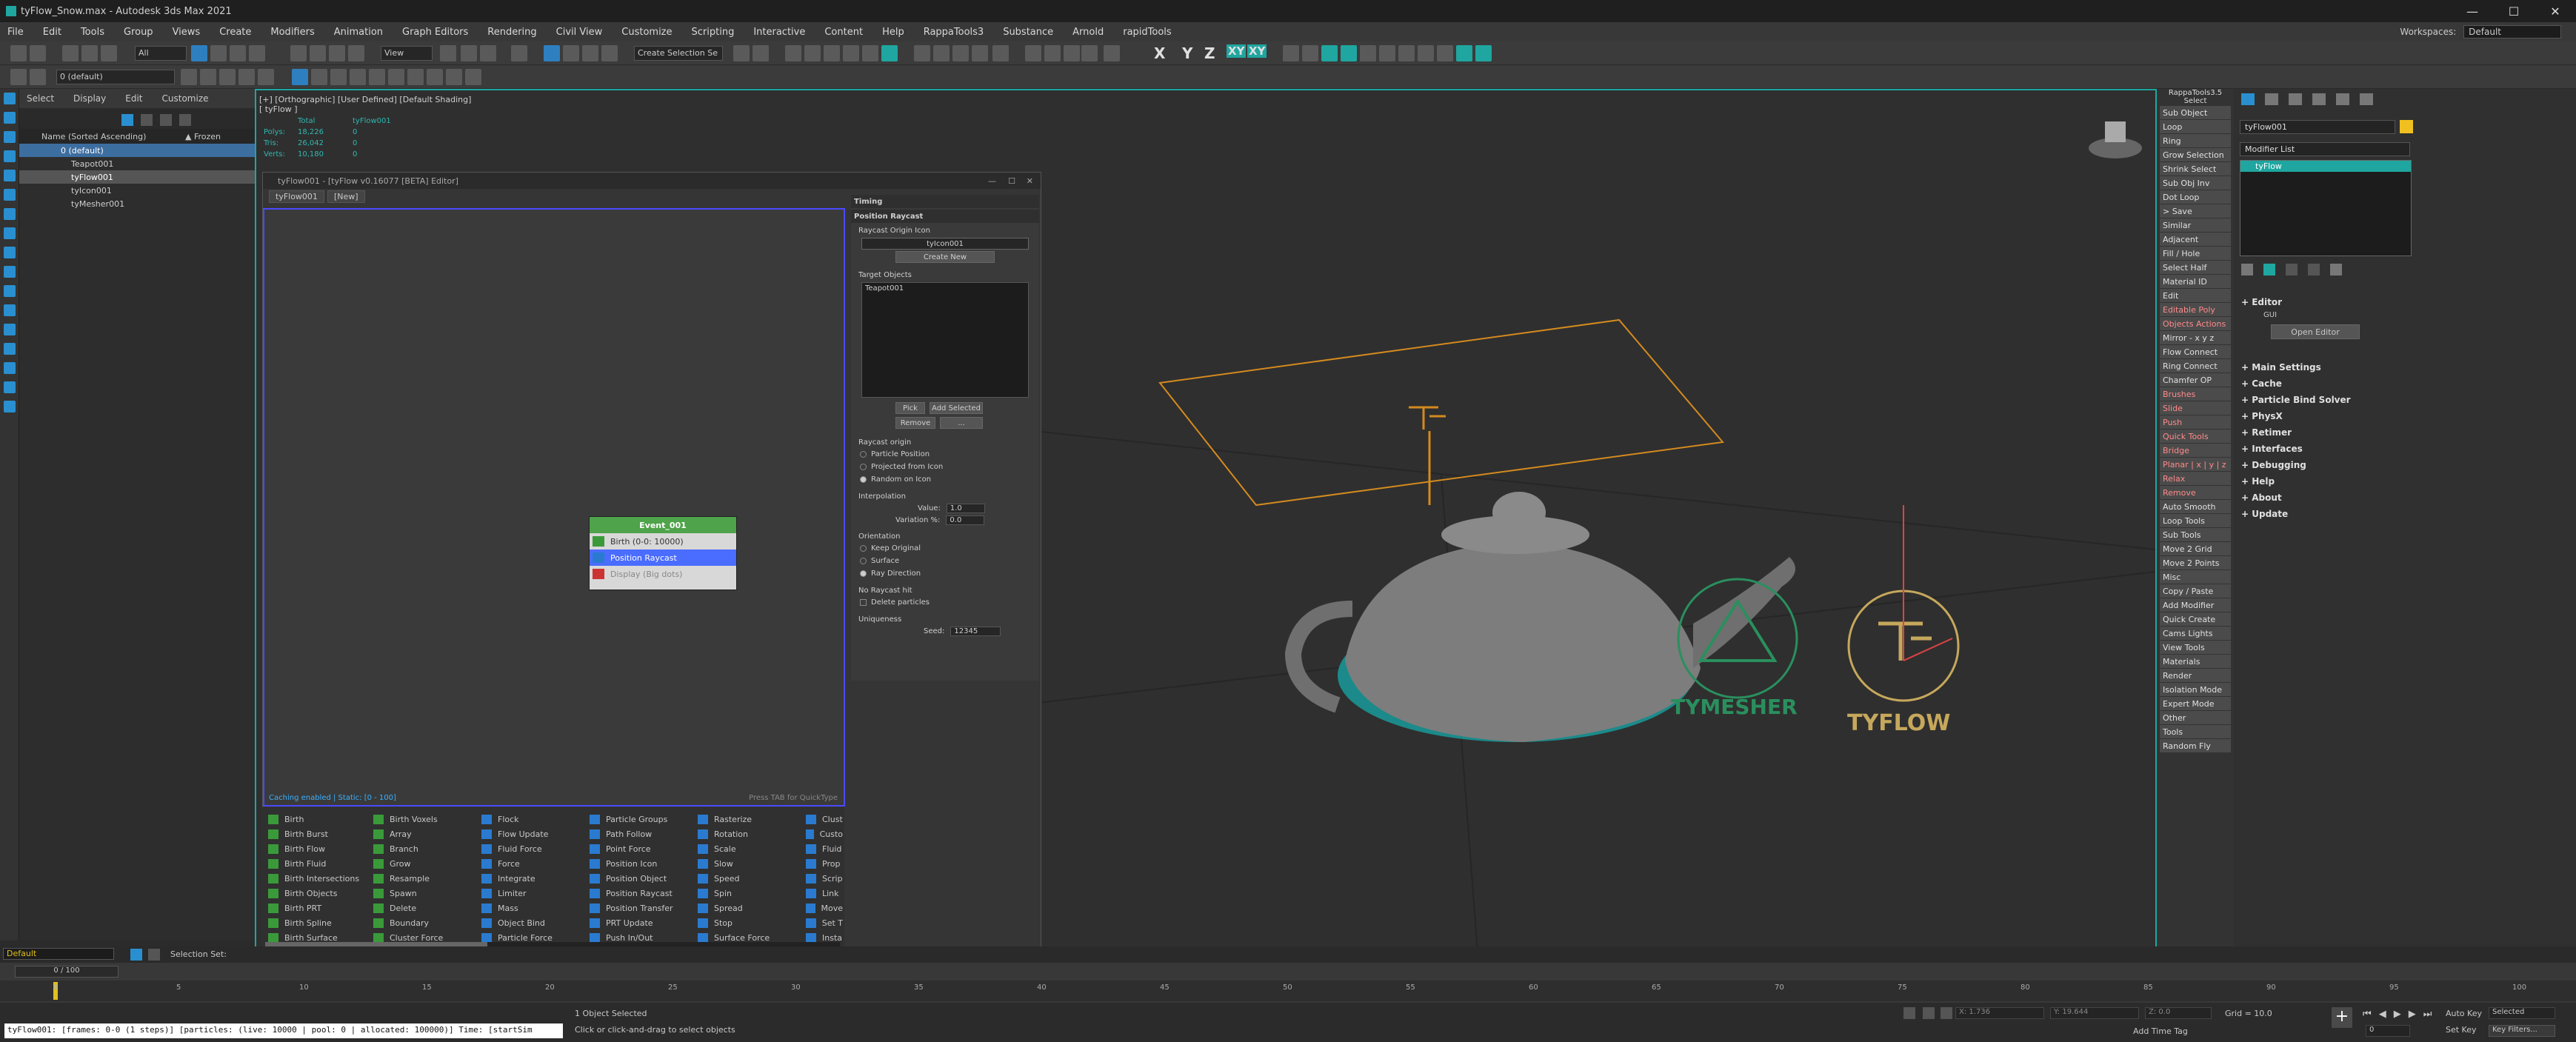 The width and height of the screenshot is (2576, 1042). What do you see at coordinates (10, 407) in the screenshot?
I see `folder-icon` at bounding box center [10, 407].